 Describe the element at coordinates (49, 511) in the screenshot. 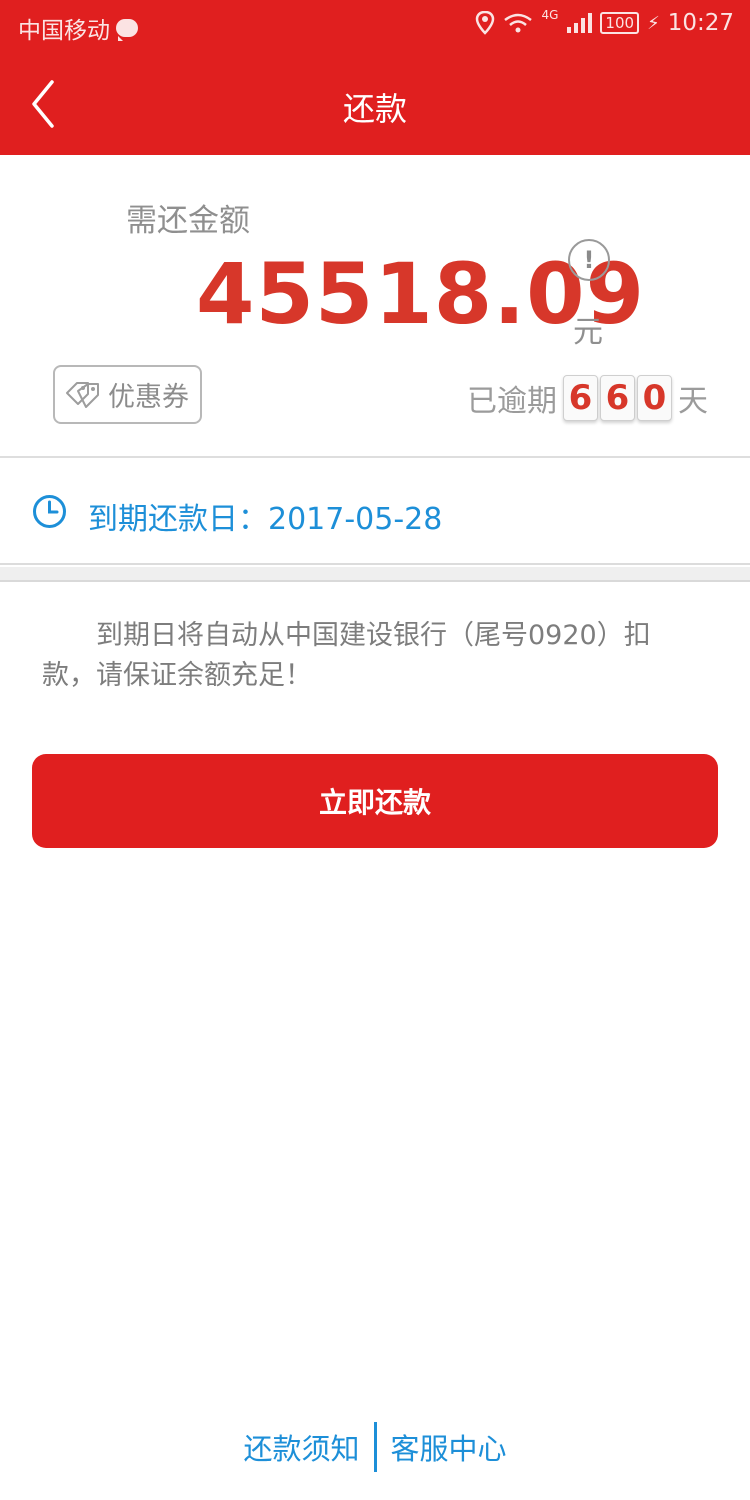

I see `clock-icon` at that location.